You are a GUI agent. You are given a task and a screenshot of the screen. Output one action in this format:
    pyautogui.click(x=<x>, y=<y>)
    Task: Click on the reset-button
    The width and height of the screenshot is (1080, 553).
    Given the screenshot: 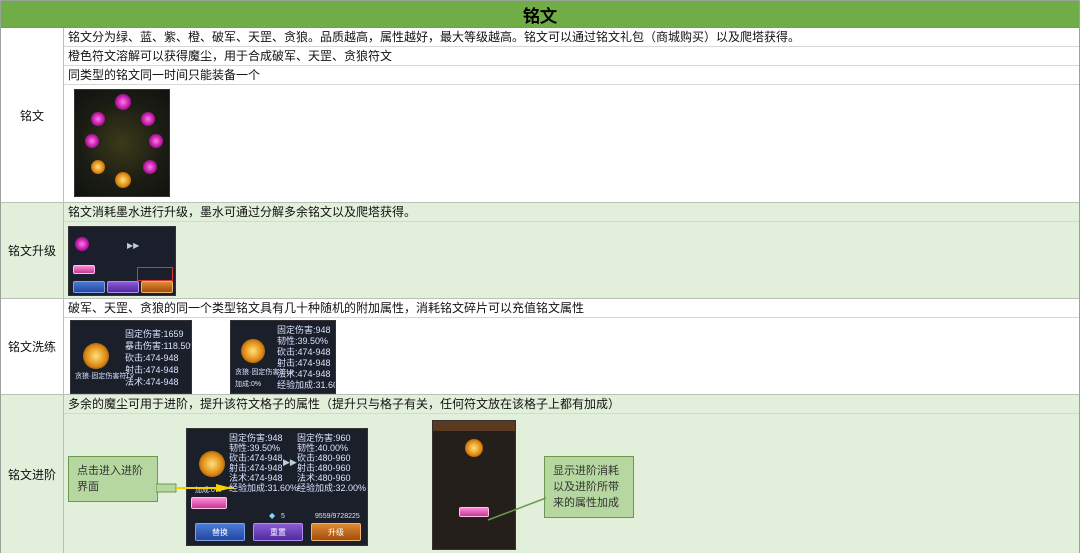 What is the action you would take?
    pyautogui.click(x=123, y=287)
    